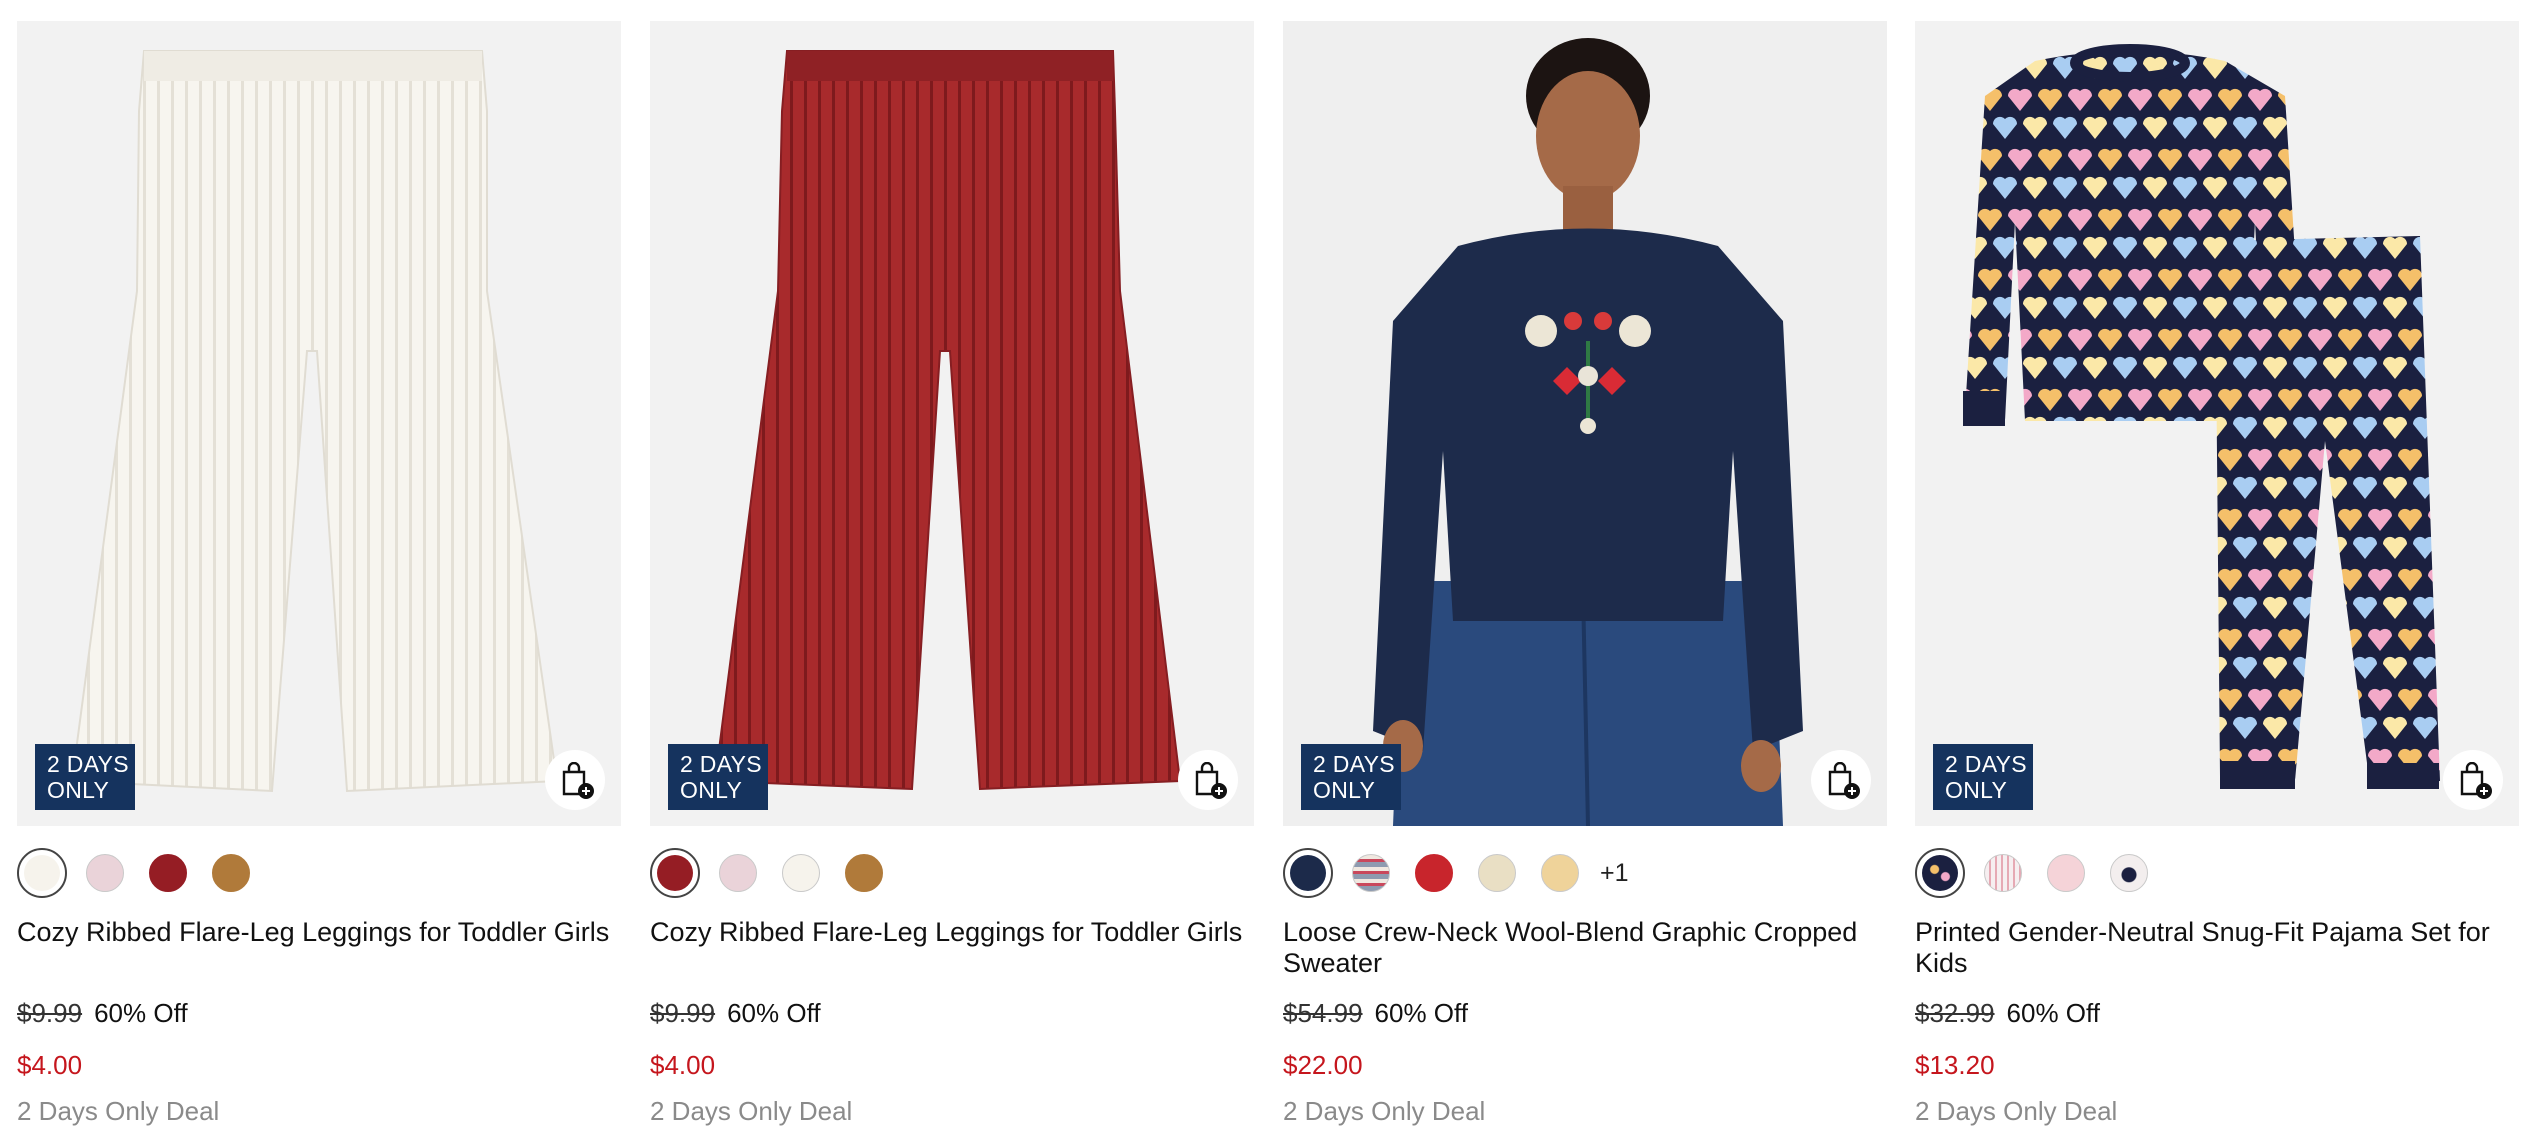 This screenshot has width=2526, height=1142. What do you see at coordinates (1308, 873) in the screenshot?
I see `swatch-navy-pattern` at bounding box center [1308, 873].